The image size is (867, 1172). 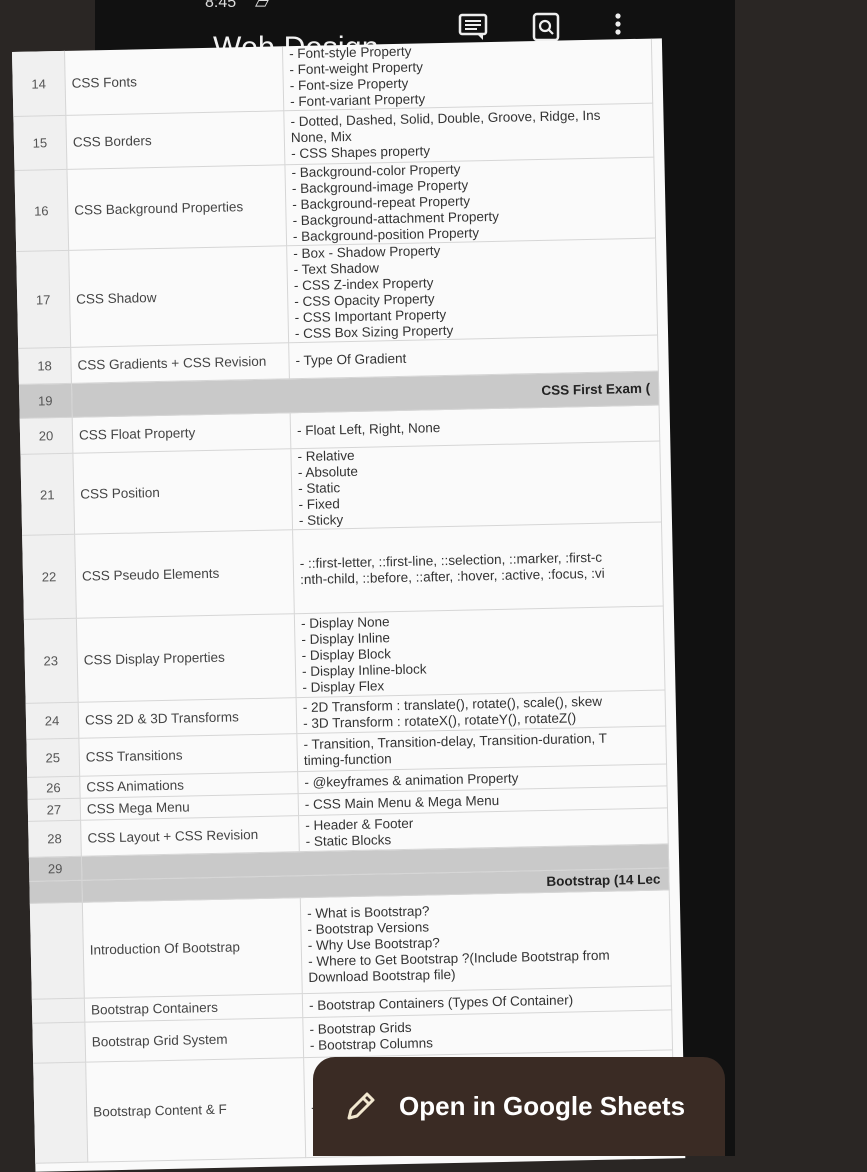 I want to click on topic-cell: CSS Borders, so click(x=175, y=140).